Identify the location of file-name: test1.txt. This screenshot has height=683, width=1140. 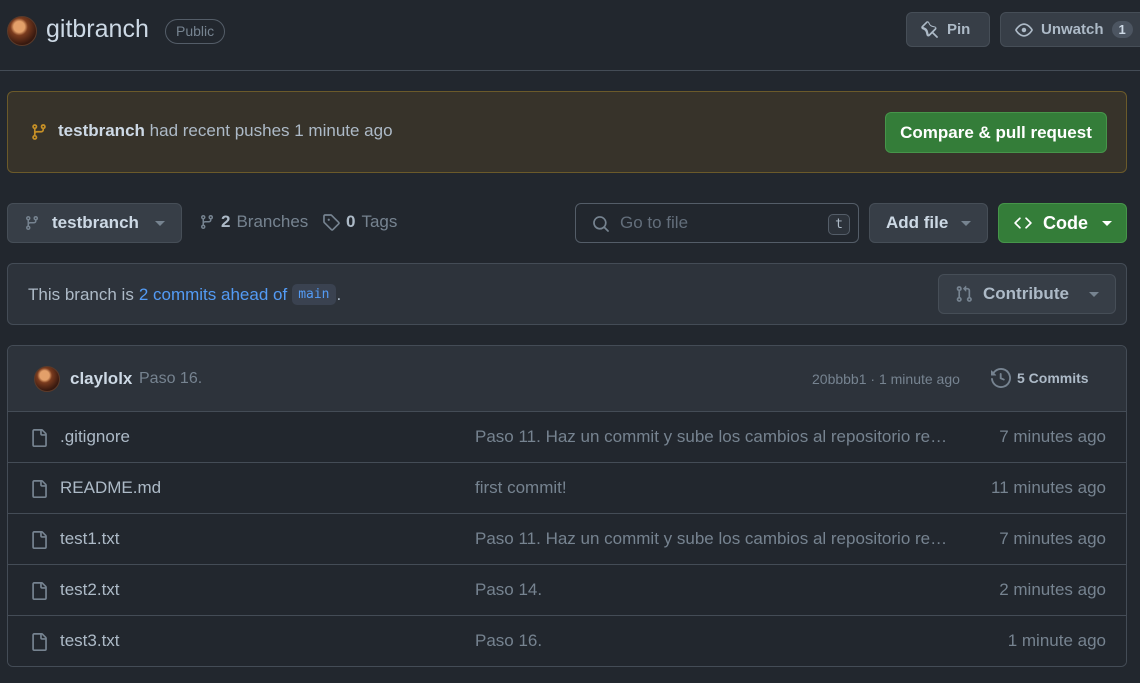
(90, 539).